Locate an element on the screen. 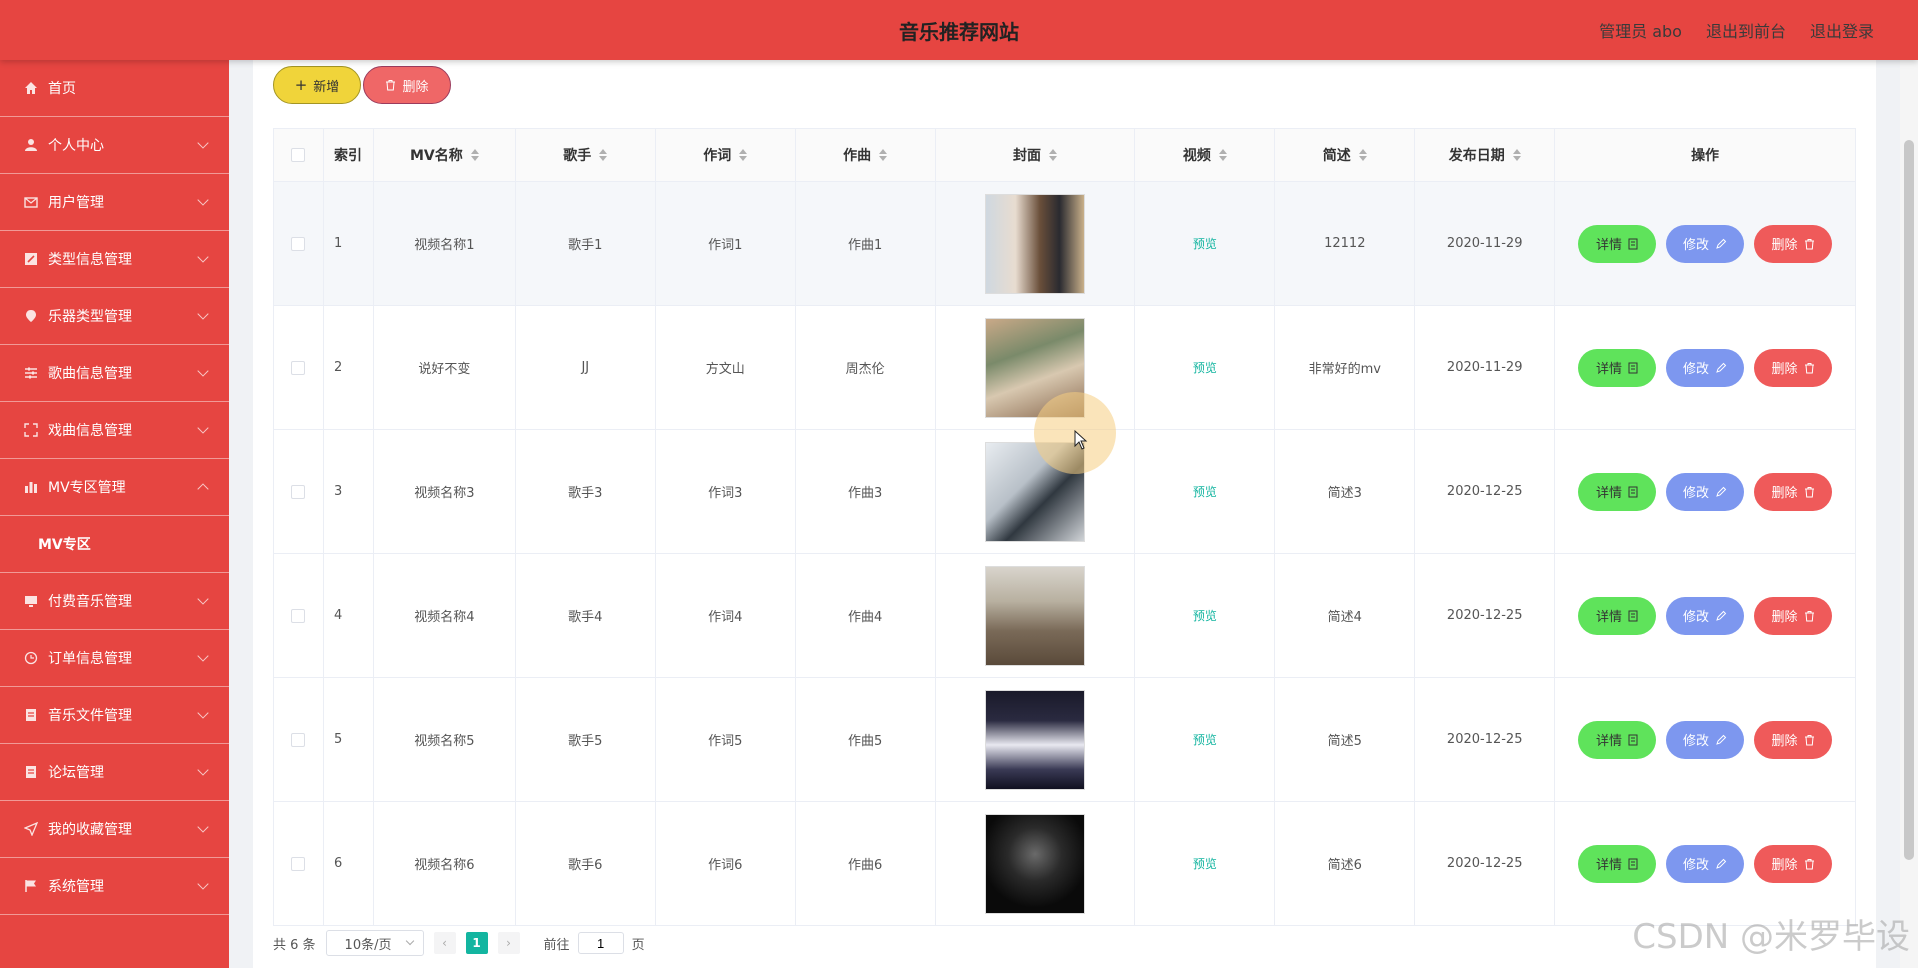 Image resolution: width=1918 pixels, height=968 pixels. column-header-cover: 封面 is located at coordinates (1036, 155).